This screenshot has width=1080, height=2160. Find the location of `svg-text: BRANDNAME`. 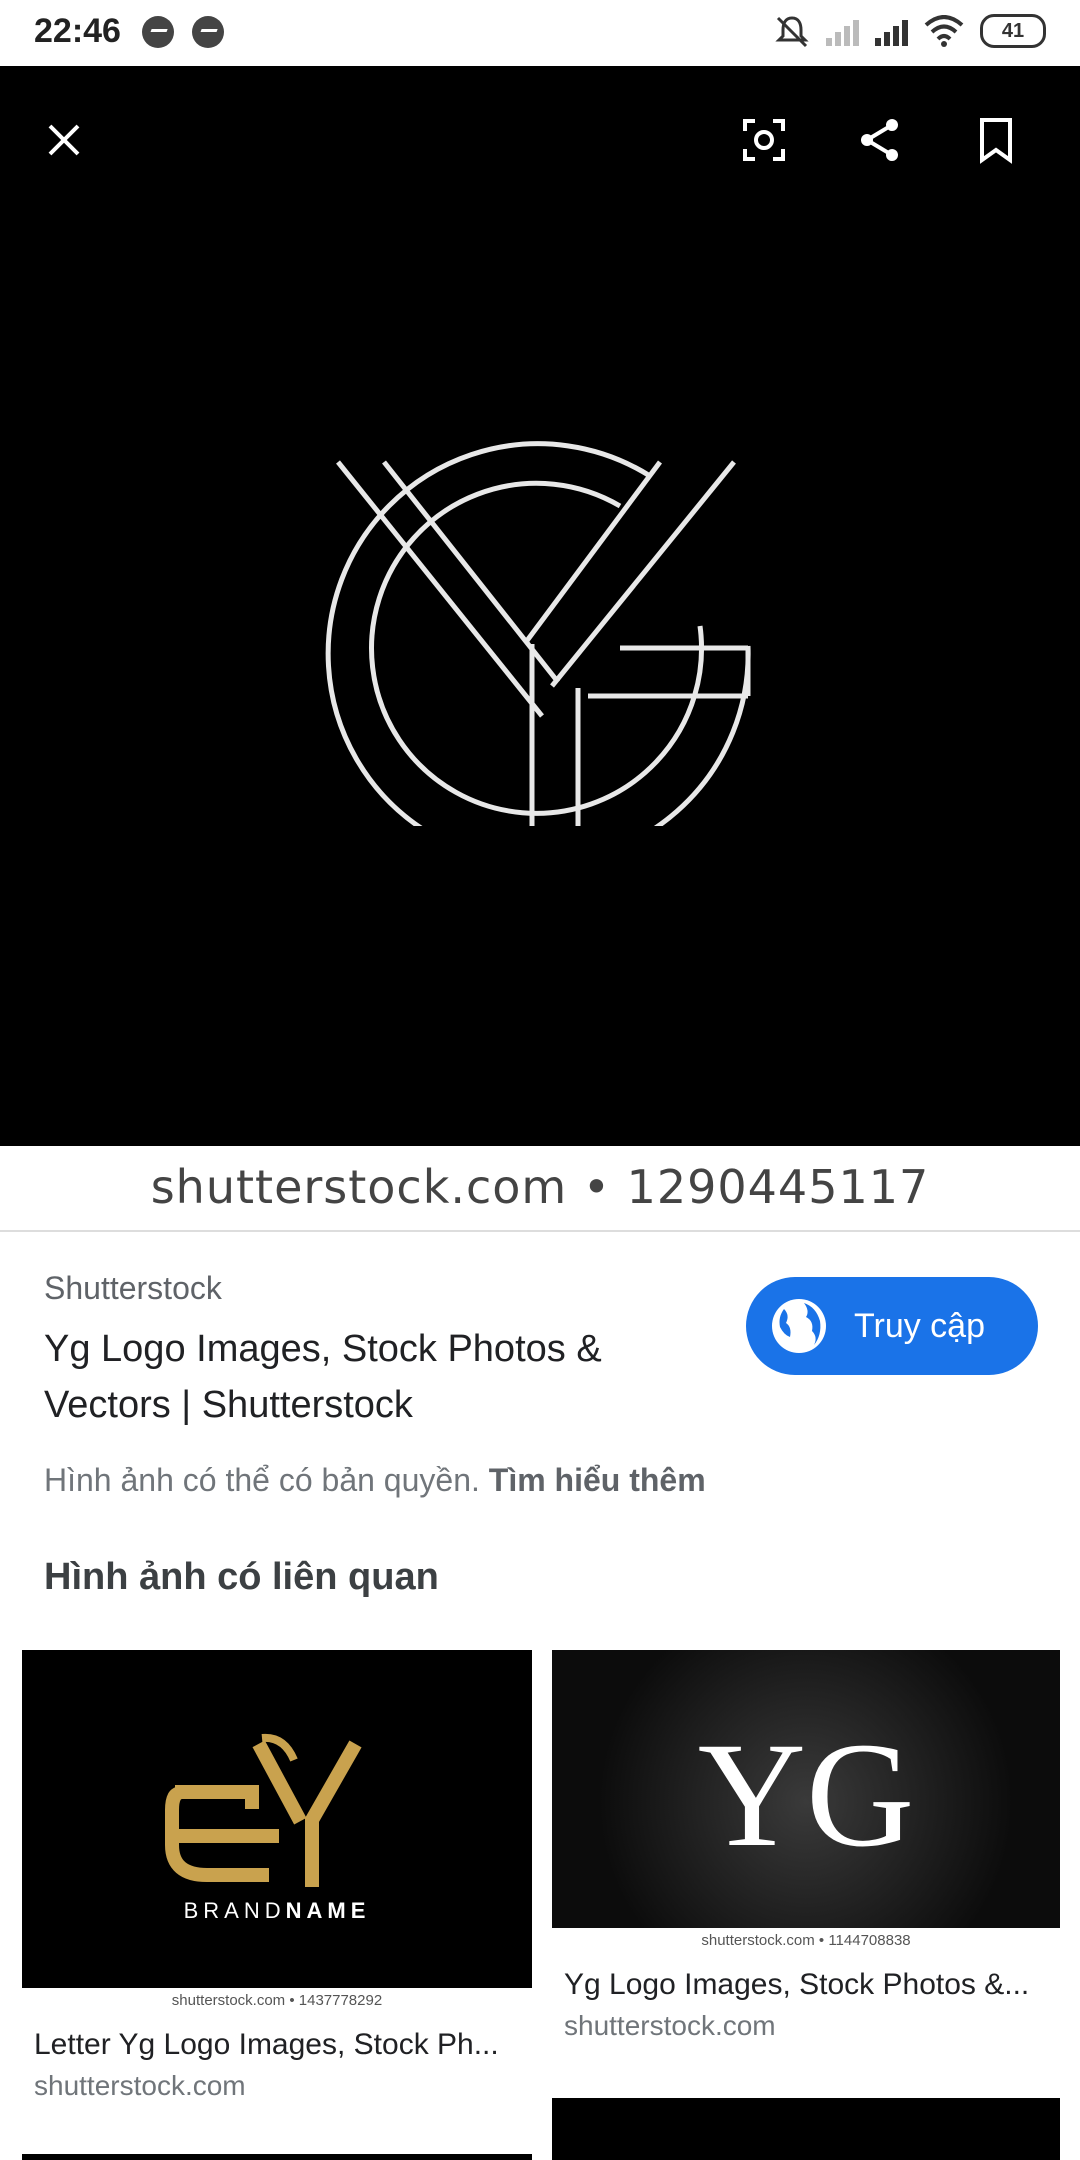

svg-text: BRANDNAME is located at coordinates (277, 1910).